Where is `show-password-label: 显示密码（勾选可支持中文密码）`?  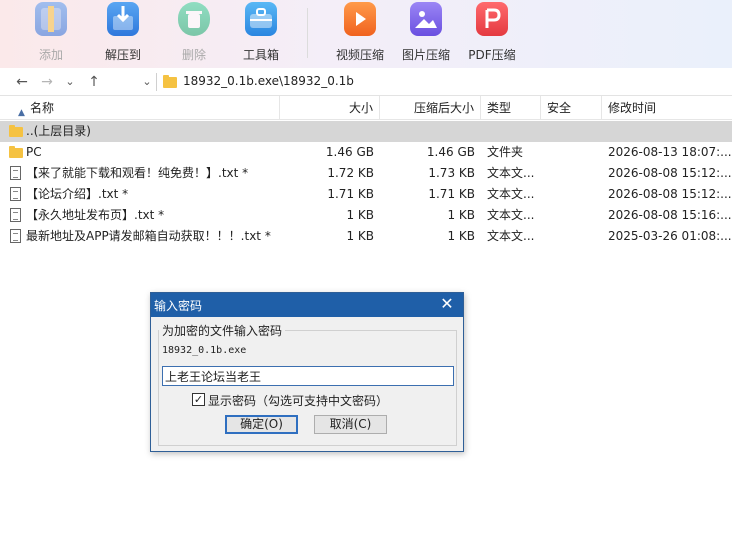
show-password-label: 显示密码（勾选可支持中文密码） is located at coordinates (298, 401).